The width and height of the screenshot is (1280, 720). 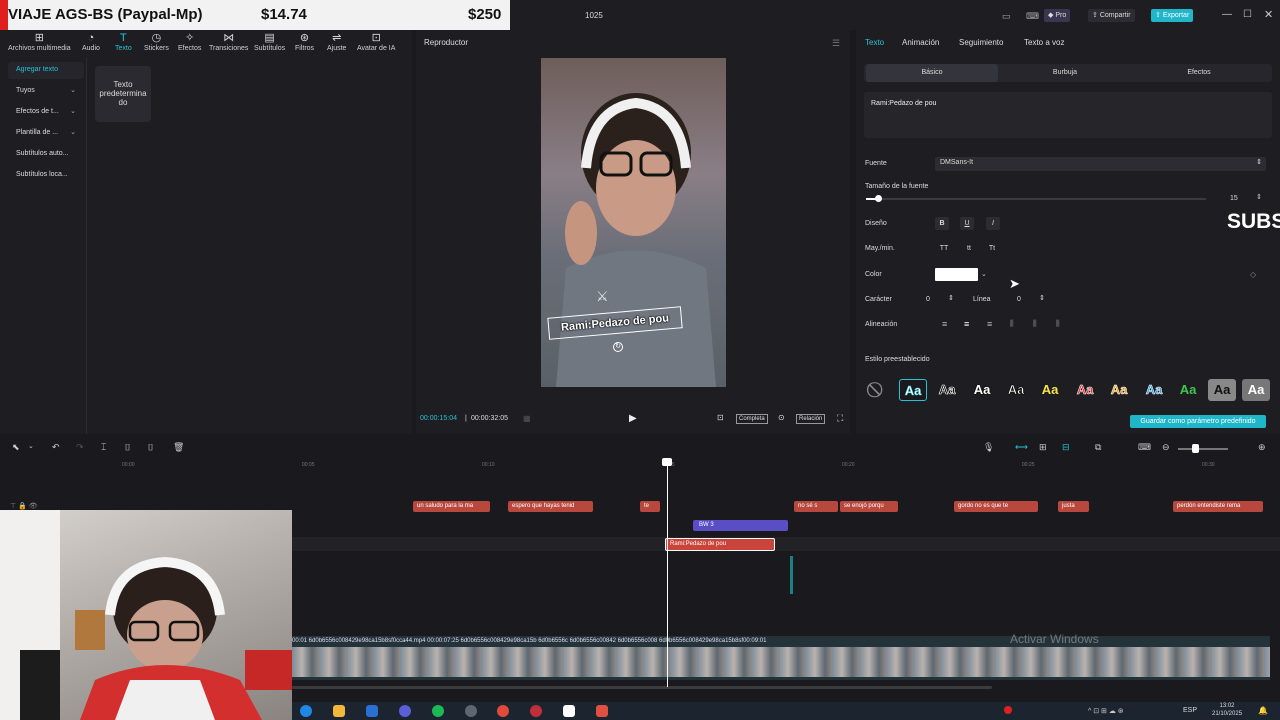 I want to click on align-top-icon: ⫼, so click(x=1012, y=324).